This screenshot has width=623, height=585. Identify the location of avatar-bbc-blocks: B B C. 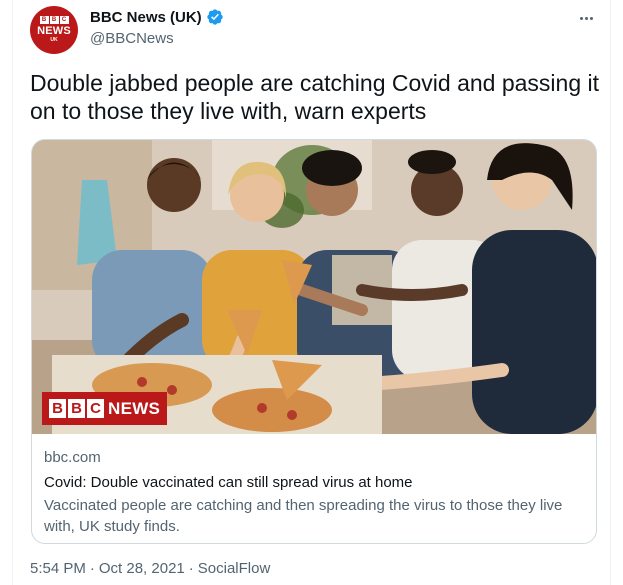
(54, 20).